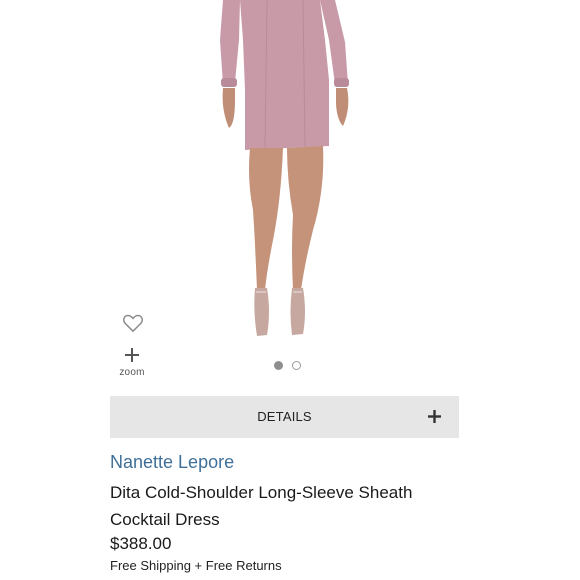  Describe the element at coordinates (305, 218) in the screenshot. I see `right-leg` at that location.